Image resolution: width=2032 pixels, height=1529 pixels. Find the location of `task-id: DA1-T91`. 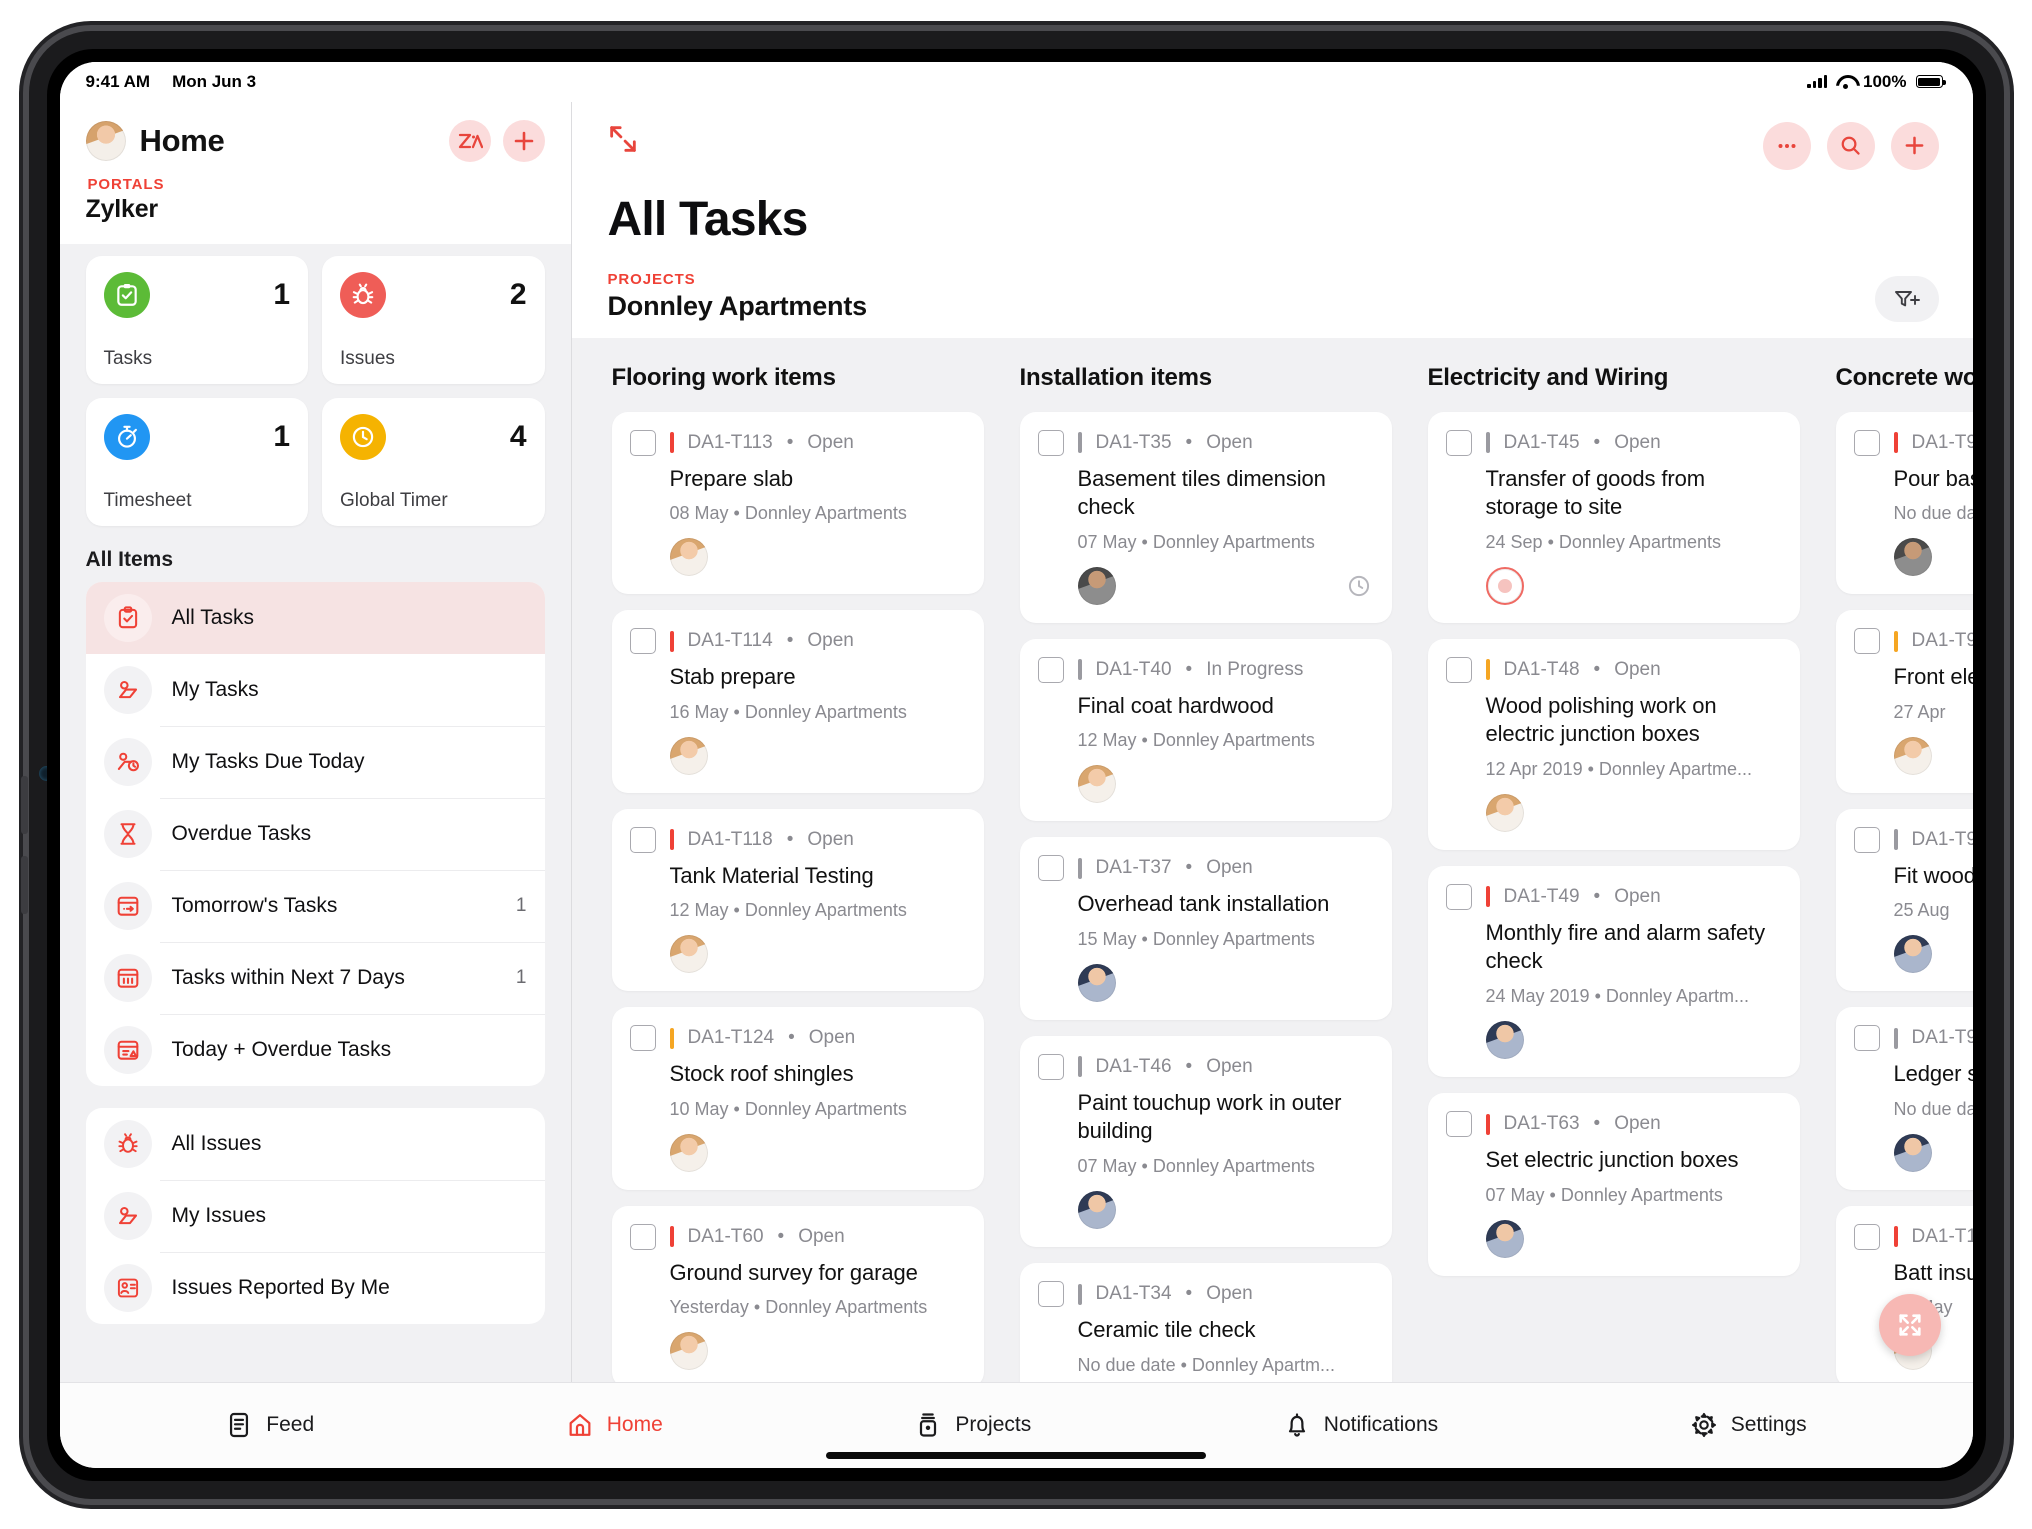

task-id: DA1-T91 is located at coordinates (1942, 442).